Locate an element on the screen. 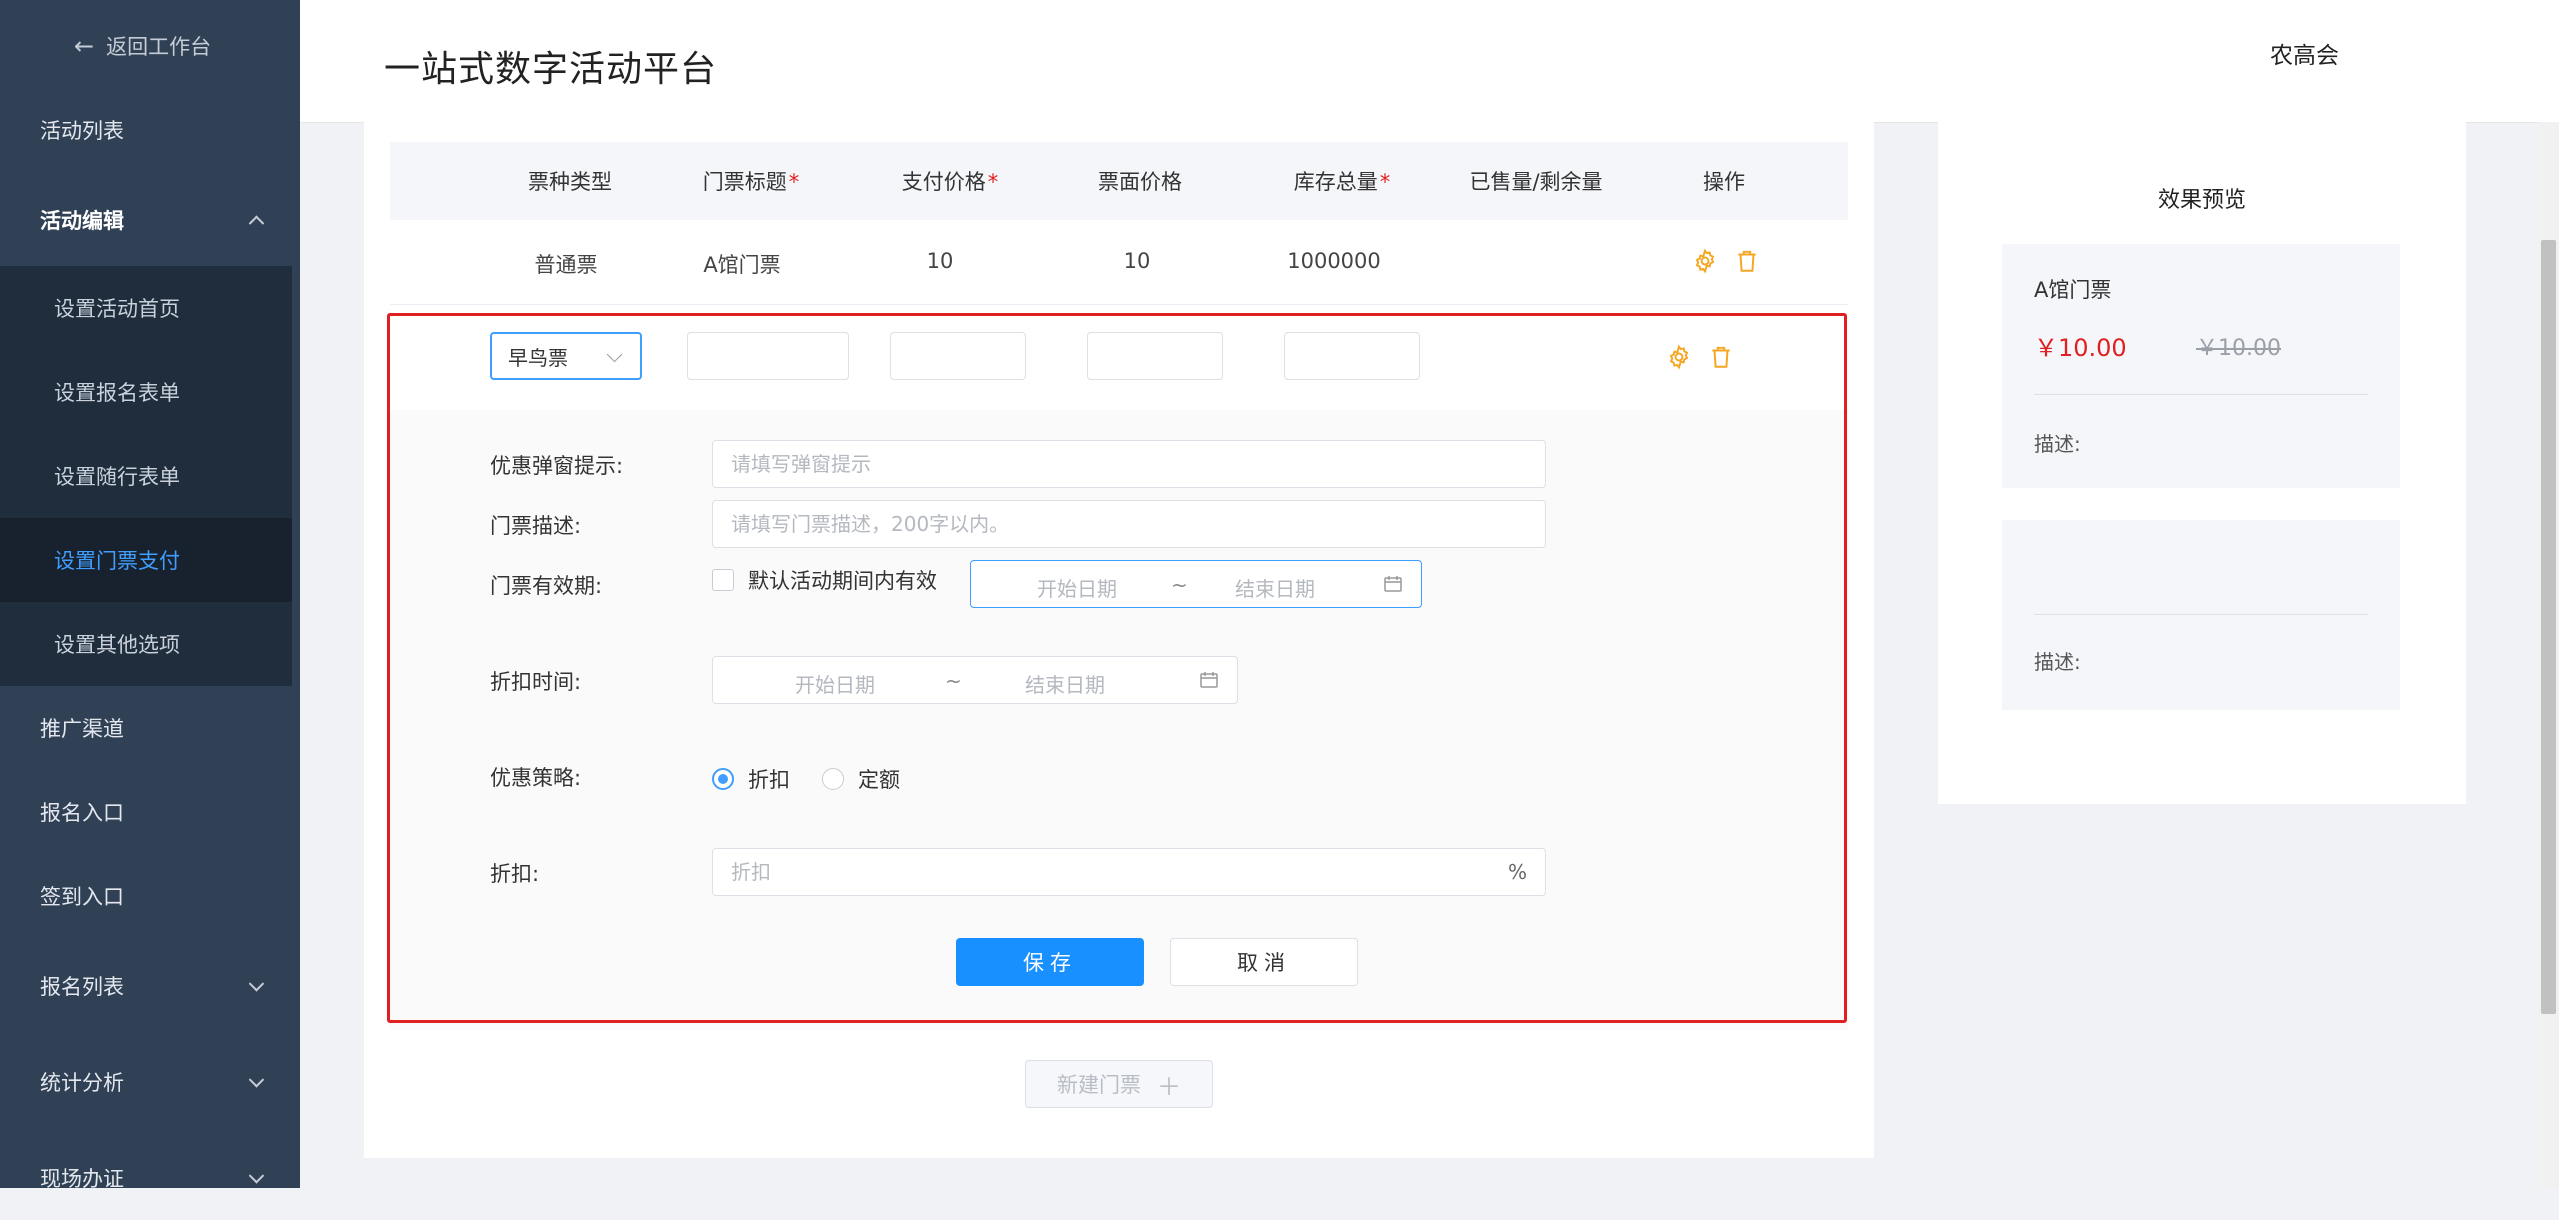 This screenshot has height=1220, width=2559. sidebar-item-set-companion: 设置随行表单 is located at coordinates (146, 476).